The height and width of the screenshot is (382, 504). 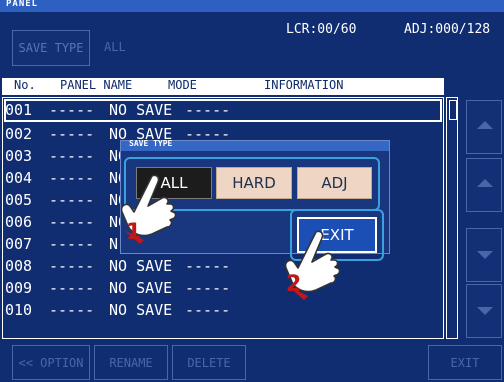 What do you see at coordinates (19, 244) in the screenshot?
I see `row-number: 007` at bounding box center [19, 244].